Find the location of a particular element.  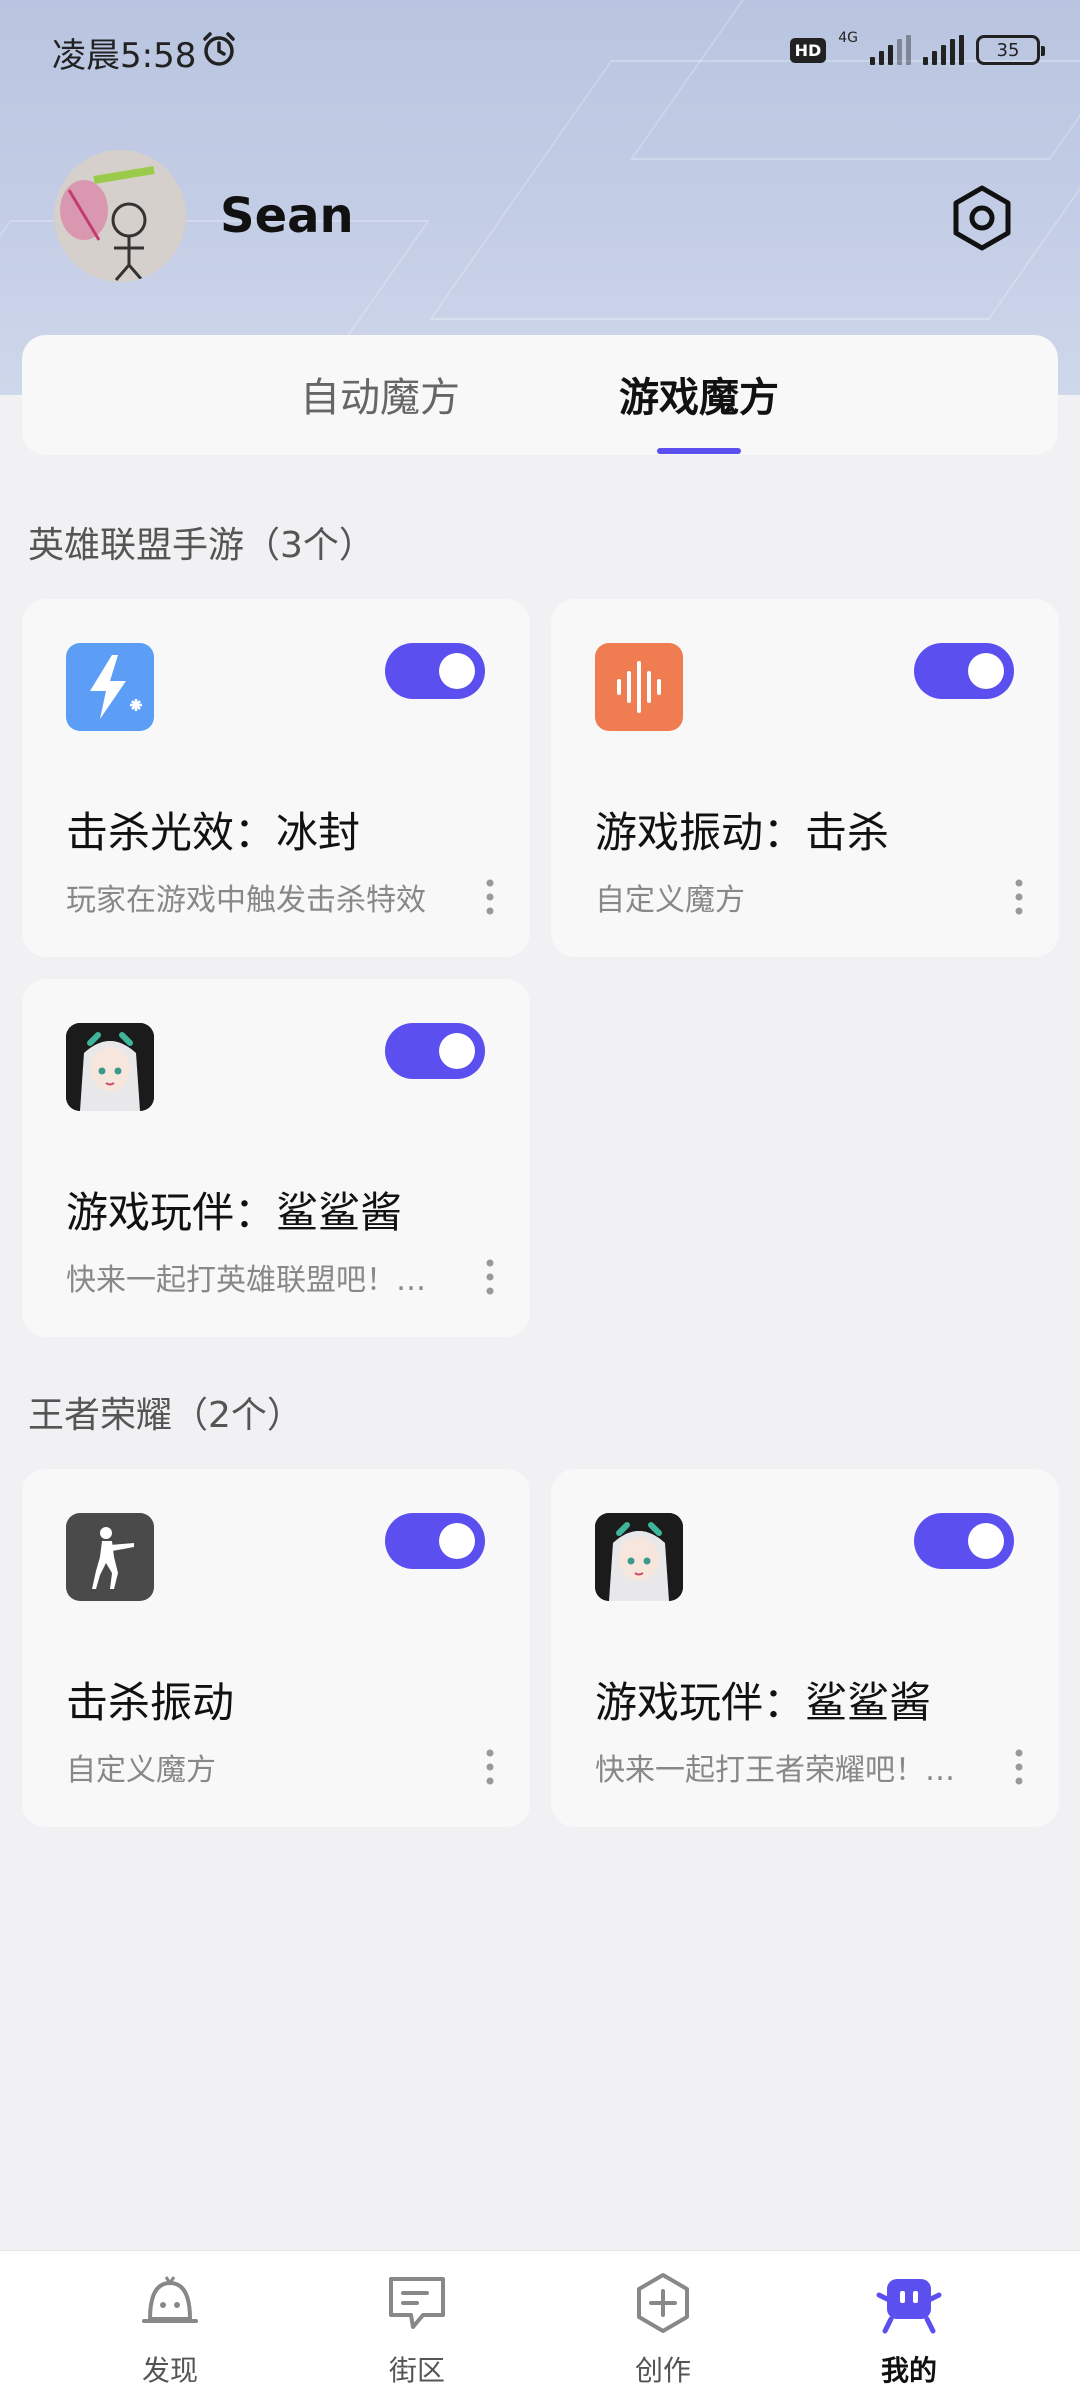

hd-badge: HD is located at coordinates (808, 50).